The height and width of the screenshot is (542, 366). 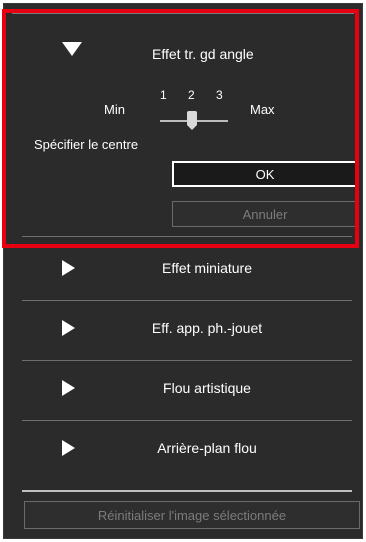 I want to click on section-header-toy-camera: Eff. app. ph.-jouet, so click(x=187, y=328).